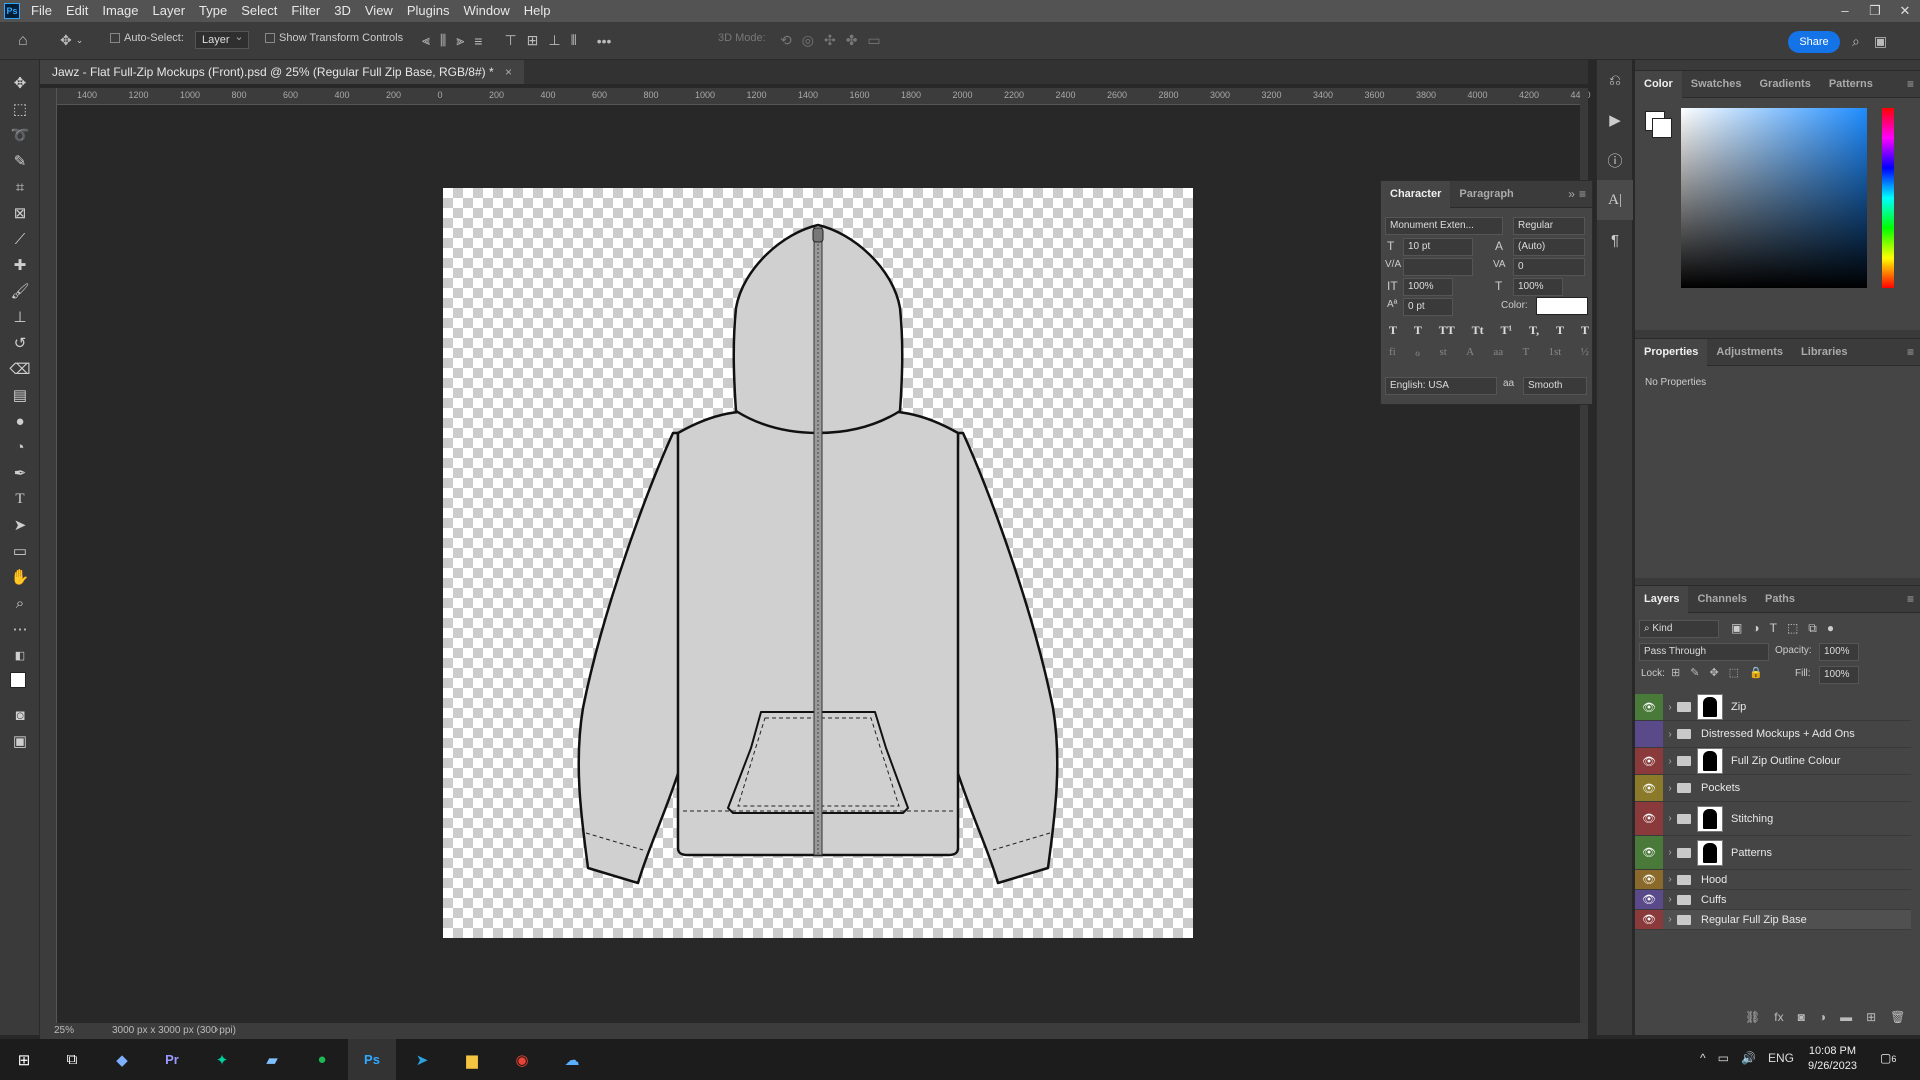  What do you see at coordinates (1812, 628) in the screenshot?
I see `filter-smart-icon: ⧉` at bounding box center [1812, 628].